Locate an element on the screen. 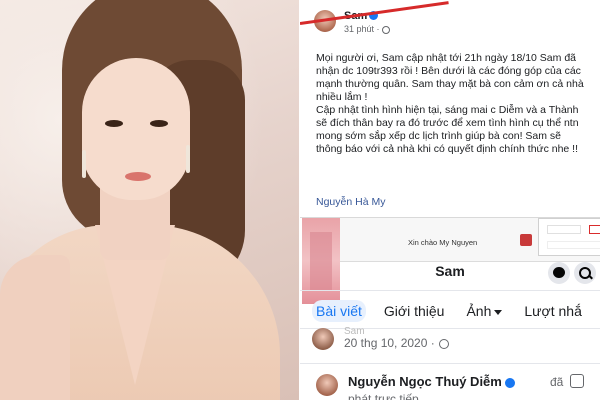  blurred-inner is located at coordinates (321, 261).